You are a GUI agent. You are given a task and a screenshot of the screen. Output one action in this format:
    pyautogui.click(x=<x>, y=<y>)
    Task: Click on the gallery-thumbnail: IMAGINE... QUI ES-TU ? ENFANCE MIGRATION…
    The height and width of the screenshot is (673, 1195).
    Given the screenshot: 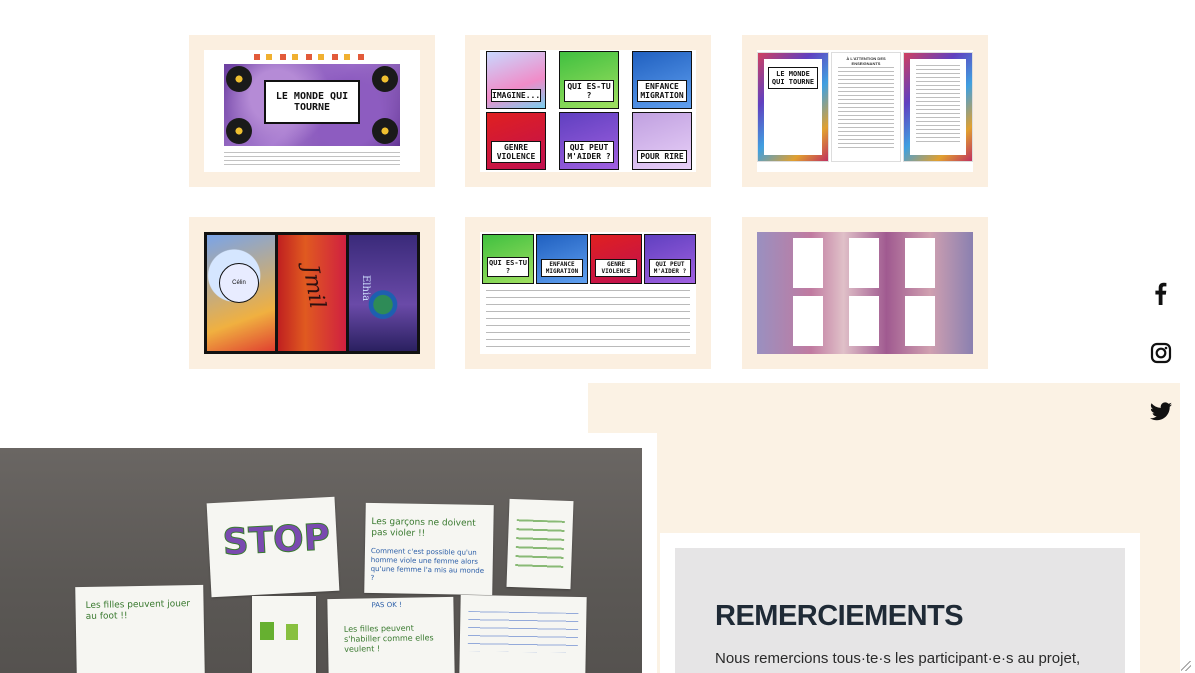 What is the action you would take?
    pyautogui.click(x=588, y=111)
    